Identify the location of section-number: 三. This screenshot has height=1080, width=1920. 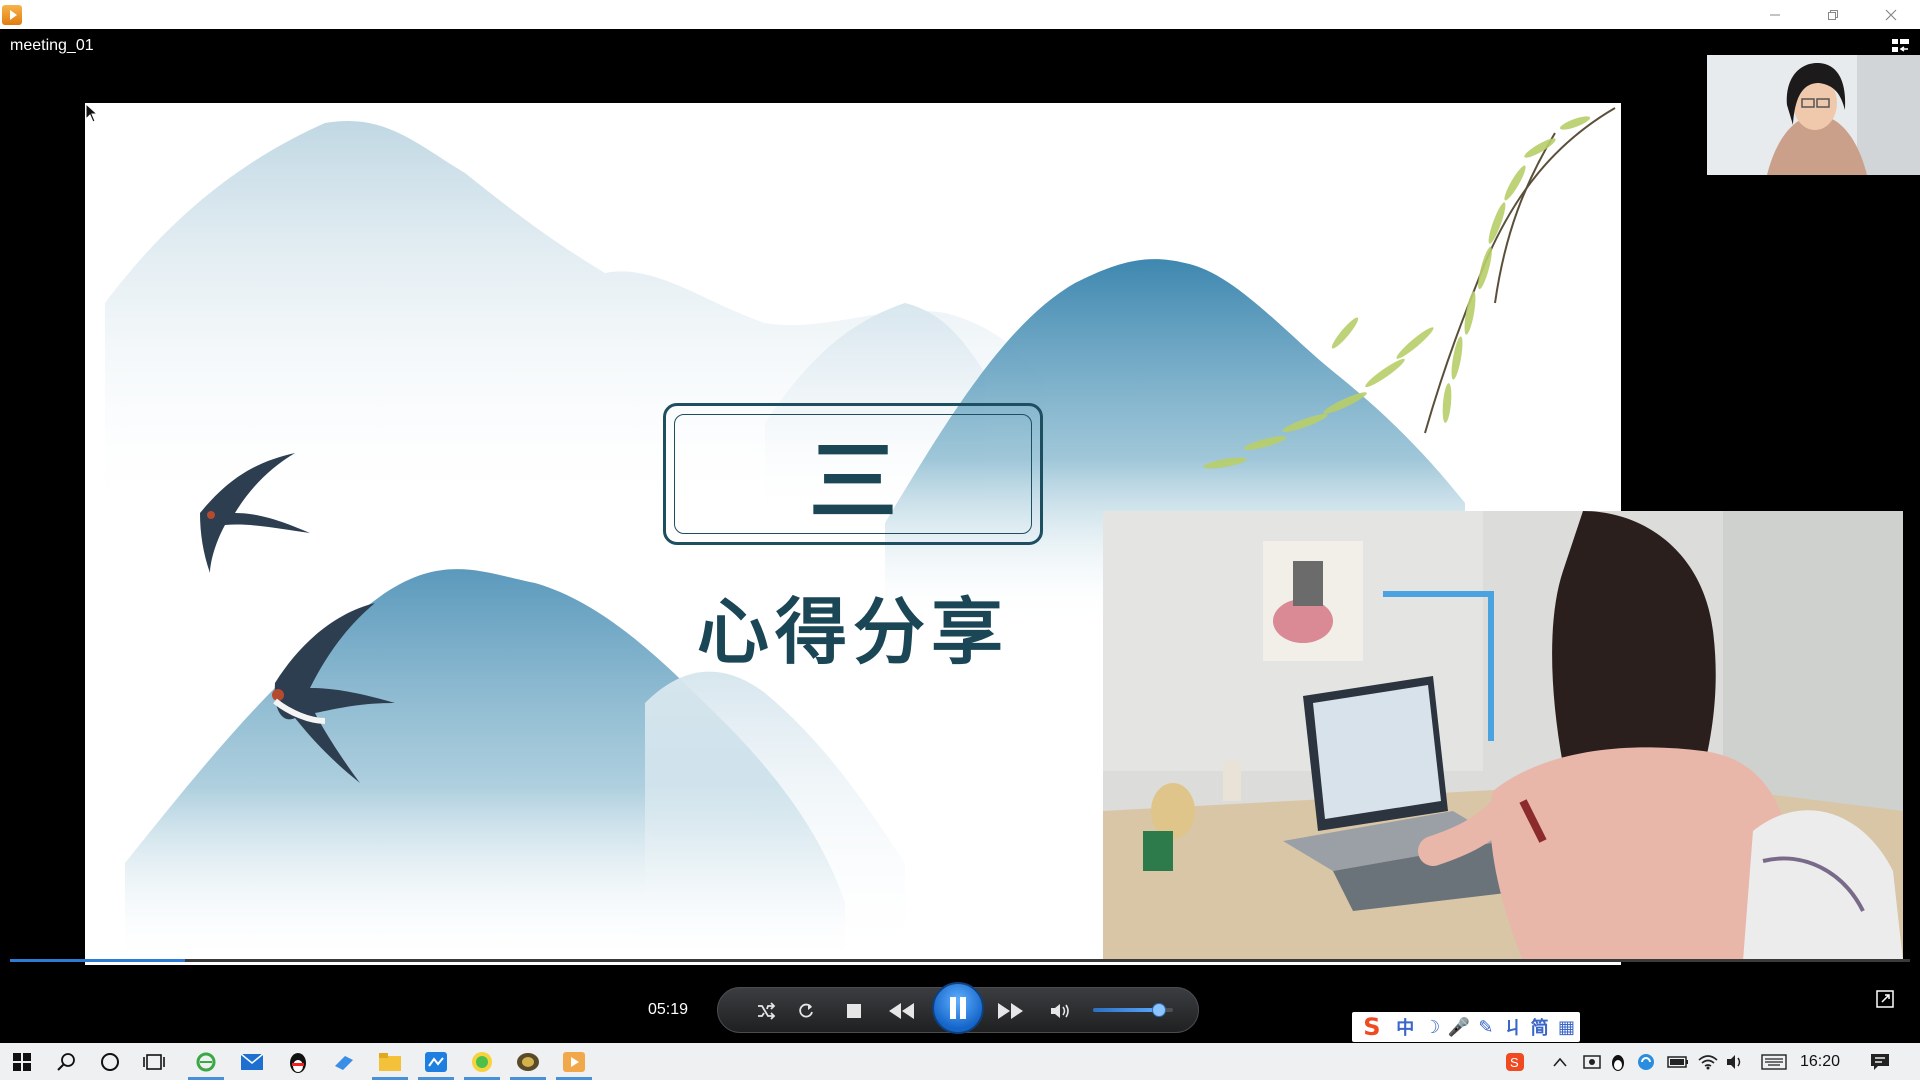
(852, 480).